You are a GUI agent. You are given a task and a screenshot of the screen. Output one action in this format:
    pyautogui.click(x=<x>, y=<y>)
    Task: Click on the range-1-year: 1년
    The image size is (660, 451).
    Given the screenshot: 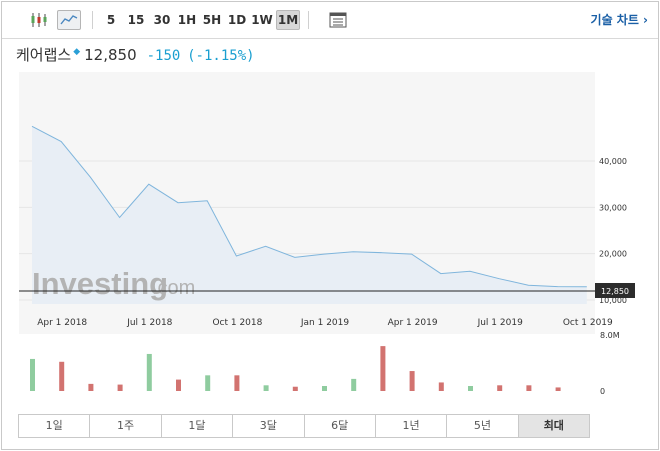 What is the action you would take?
    pyautogui.click(x=411, y=426)
    